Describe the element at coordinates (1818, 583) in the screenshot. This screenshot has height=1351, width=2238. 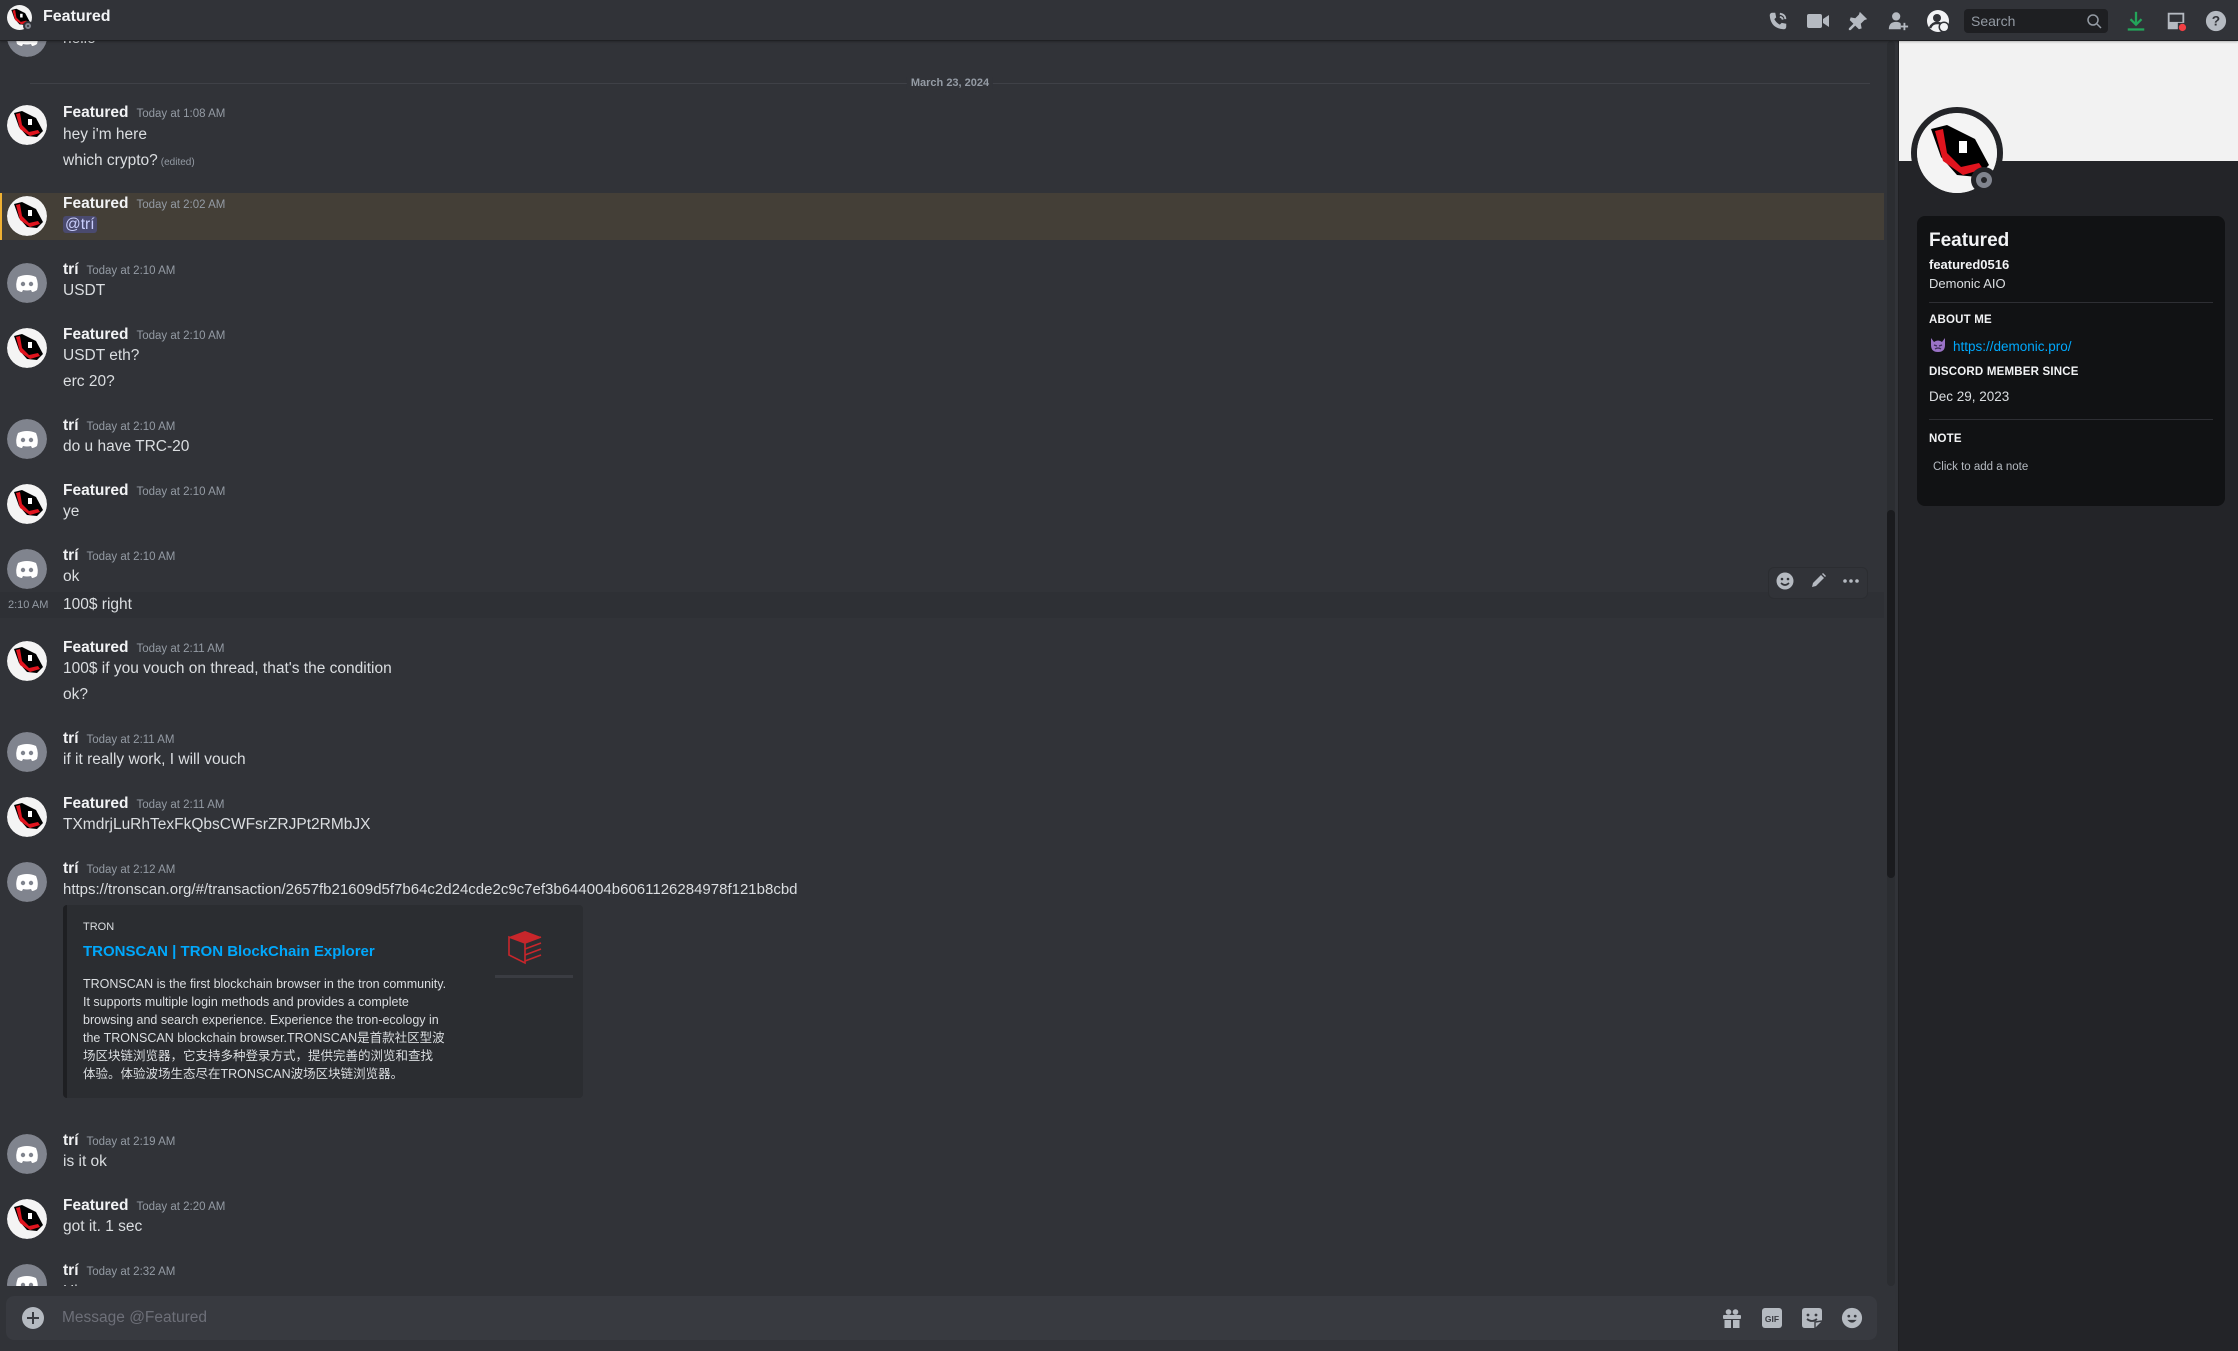
I see `edit-icon` at that location.